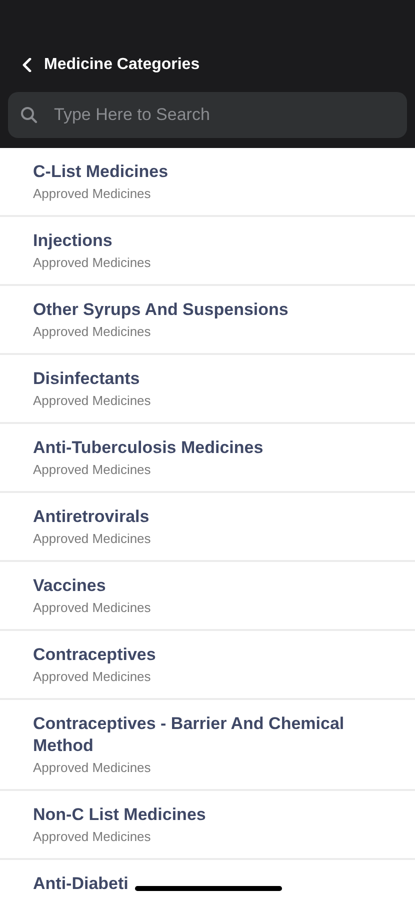 The height and width of the screenshot is (900, 415). What do you see at coordinates (207, 825) in the screenshot?
I see `category-item: Non-C List Medicines Approved Medicines` at bounding box center [207, 825].